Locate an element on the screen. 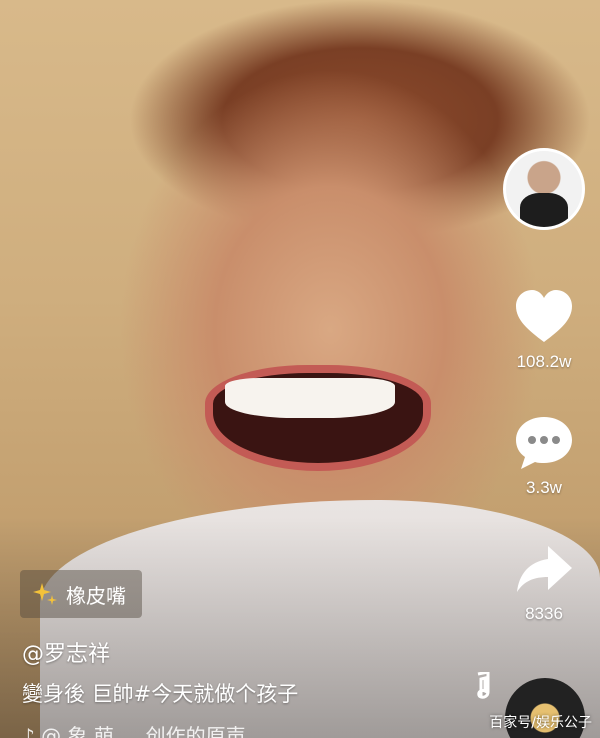 The height and width of the screenshot is (738, 600). source-watermark: 百家号/娱乐公子 is located at coordinates (540, 723).